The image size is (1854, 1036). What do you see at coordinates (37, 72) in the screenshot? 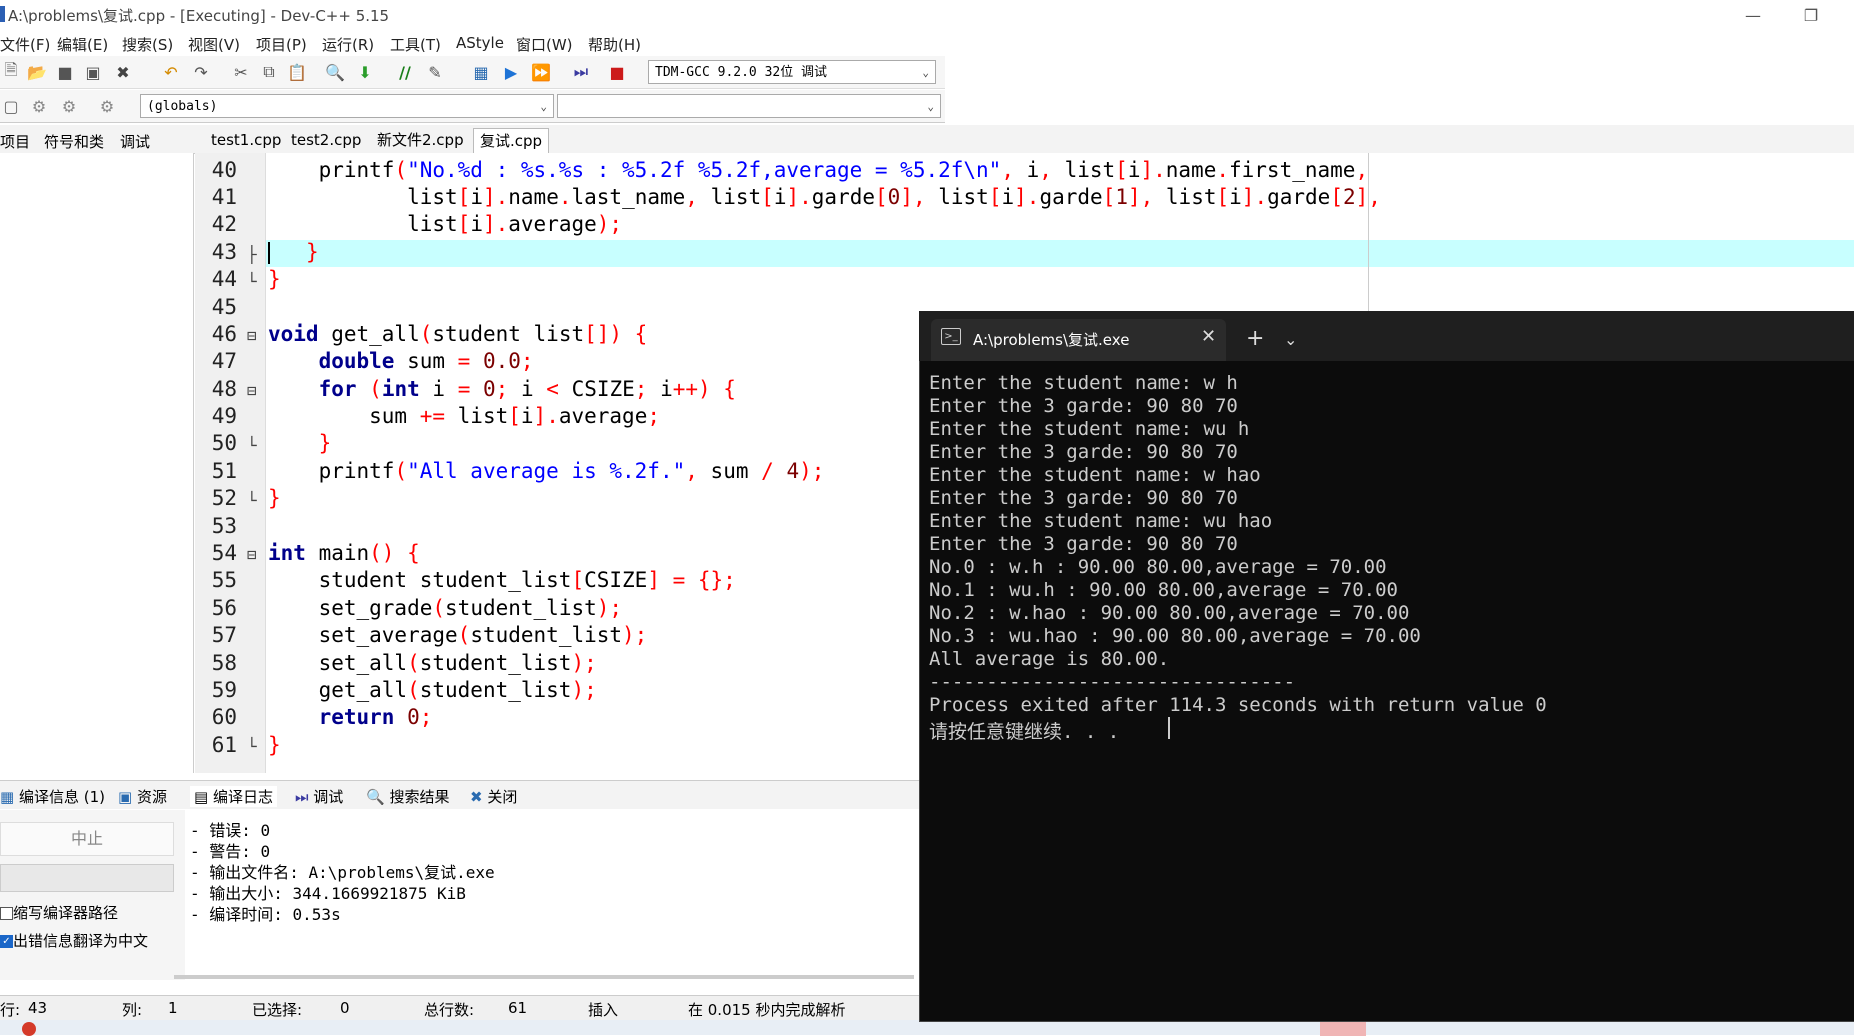
I see `open-icon: 📂` at bounding box center [37, 72].